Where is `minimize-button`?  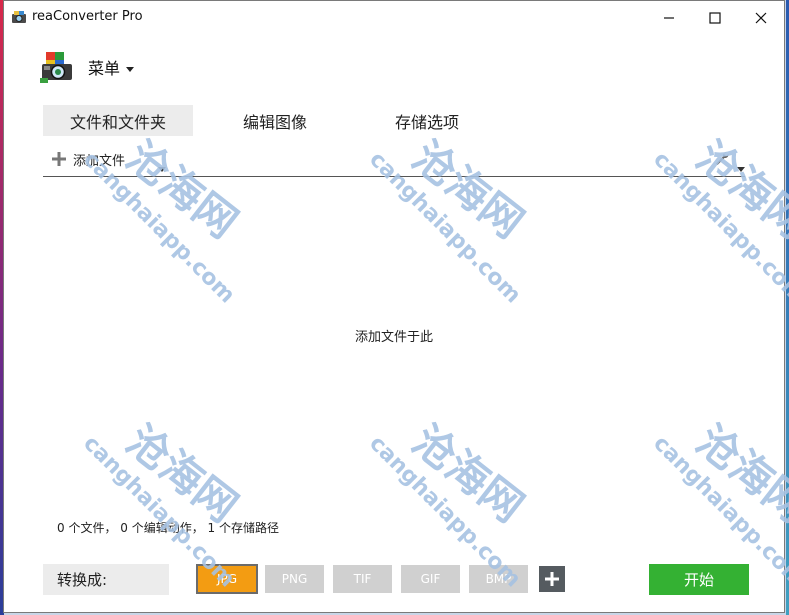 minimize-button is located at coordinates (669, 18).